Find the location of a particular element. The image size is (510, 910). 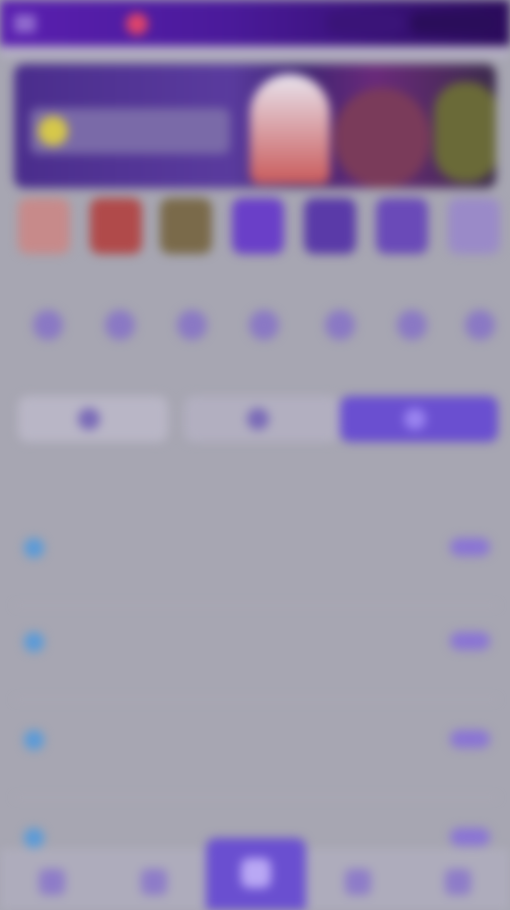

menu-icon is located at coordinates (25, 23).